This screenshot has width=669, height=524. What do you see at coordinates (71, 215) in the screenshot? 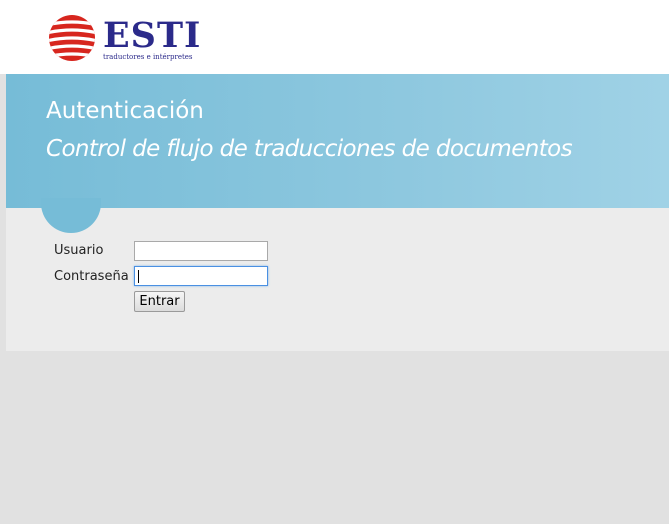
I see `panel-tab-decoration` at bounding box center [71, 215].